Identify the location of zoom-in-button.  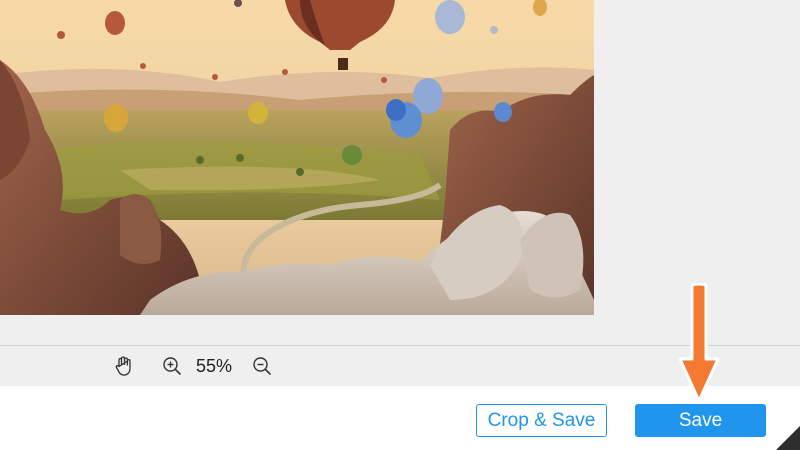
(172, 366).